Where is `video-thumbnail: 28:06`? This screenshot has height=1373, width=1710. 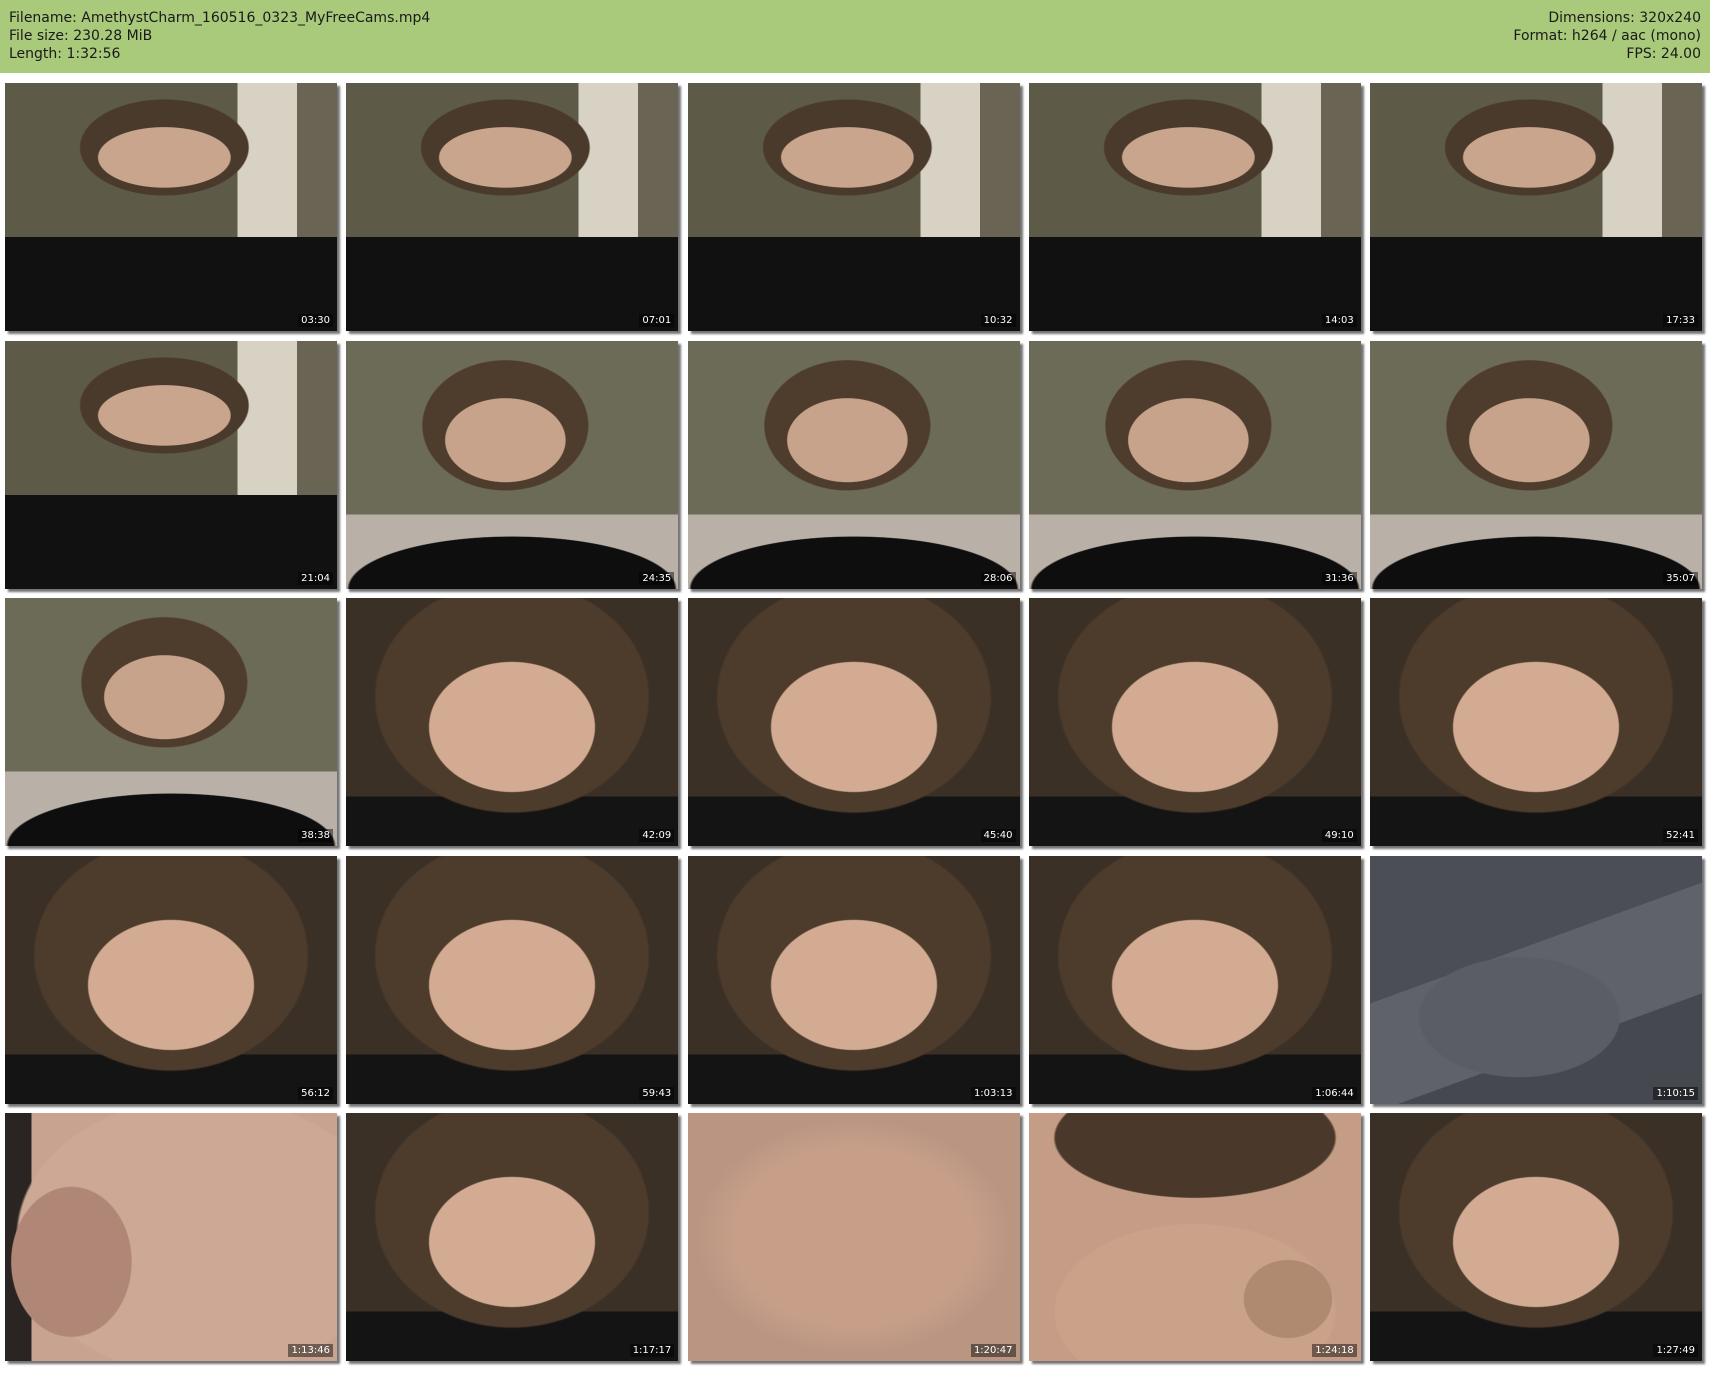
video-thumbnail: 28:06 is located at coordinates (853, 464).